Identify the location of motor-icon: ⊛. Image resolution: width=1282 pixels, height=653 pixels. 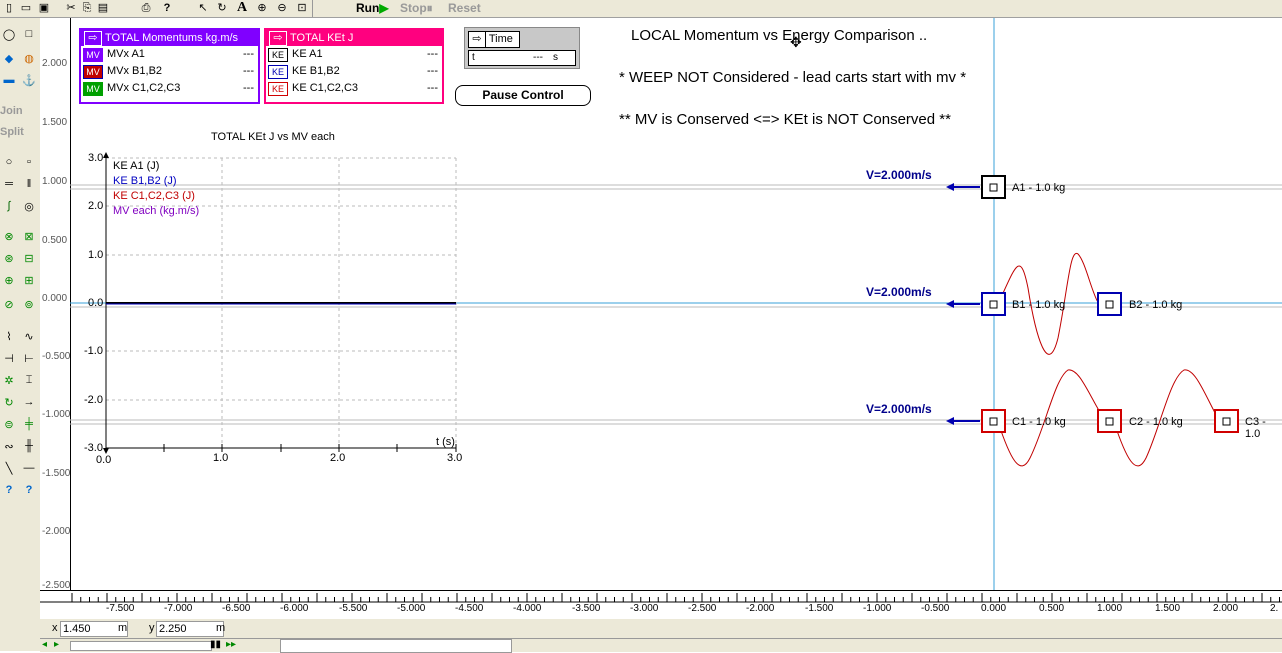
(9, 258).